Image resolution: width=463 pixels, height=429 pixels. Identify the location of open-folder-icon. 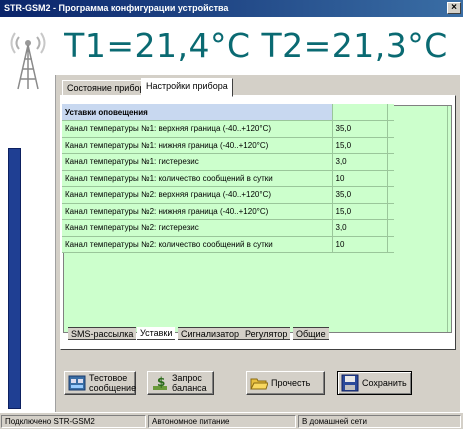
(259, 384).